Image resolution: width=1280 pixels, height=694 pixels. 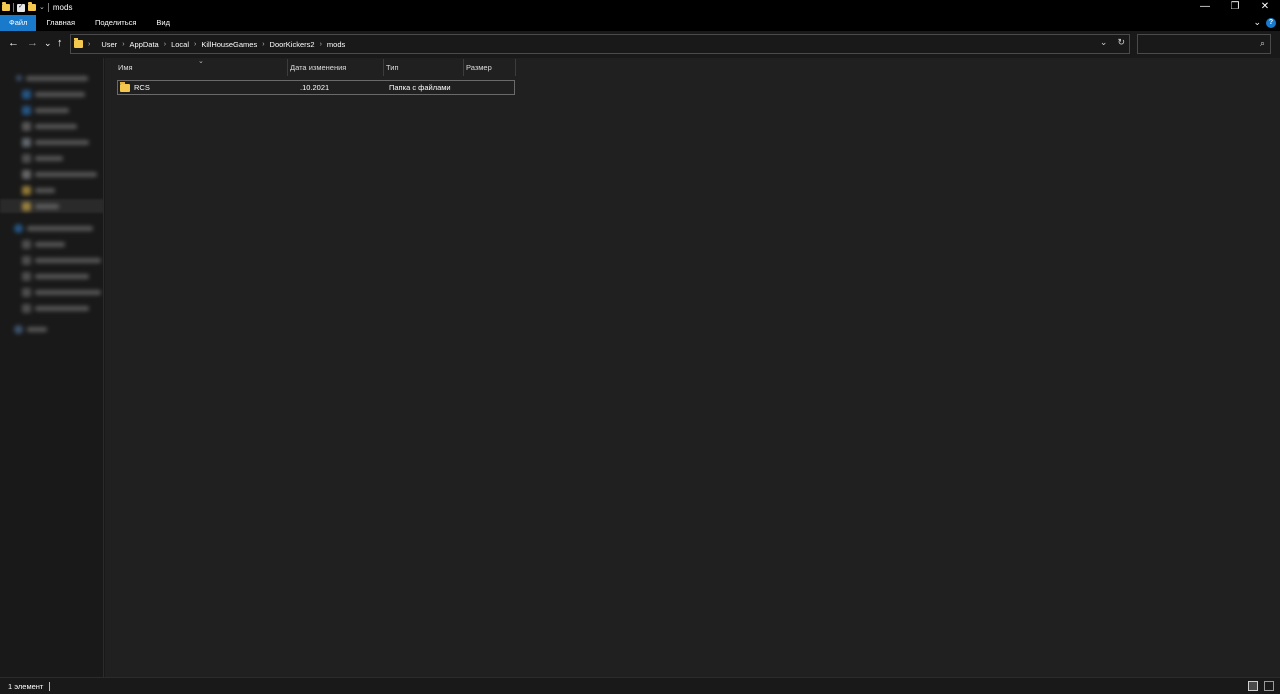 I want to click on new-folder-icon, so click(x=32, y=6).